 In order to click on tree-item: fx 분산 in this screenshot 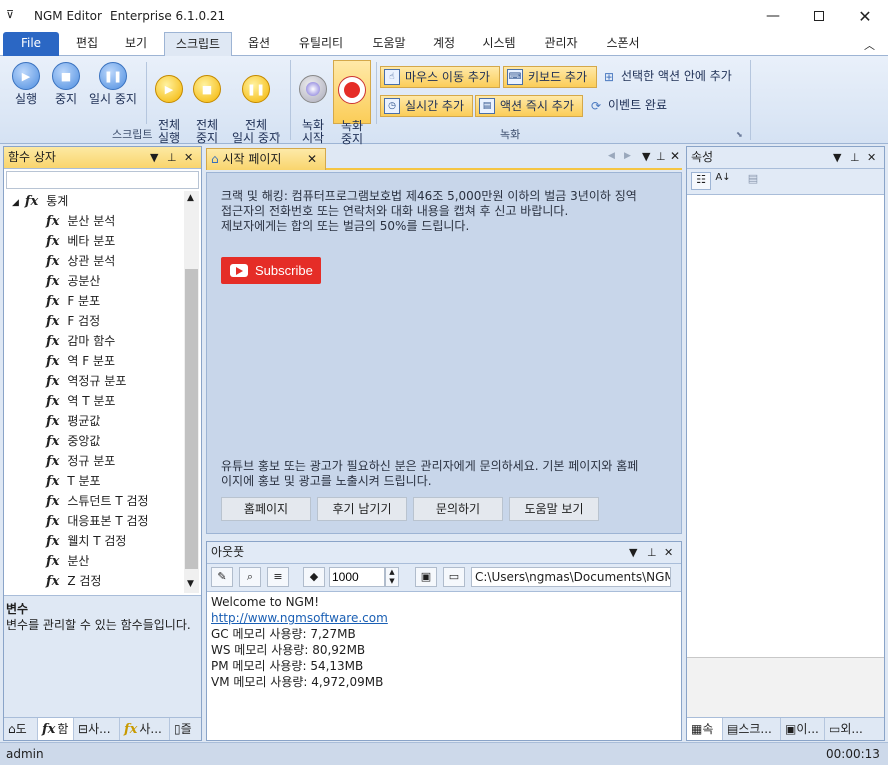, I will do `click(46, 561)`.